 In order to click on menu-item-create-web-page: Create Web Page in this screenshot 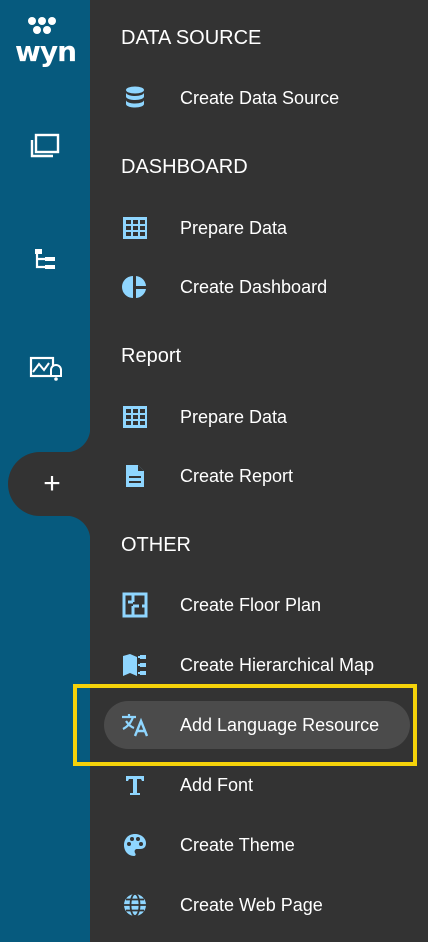, I will do `click(257, 905)`.